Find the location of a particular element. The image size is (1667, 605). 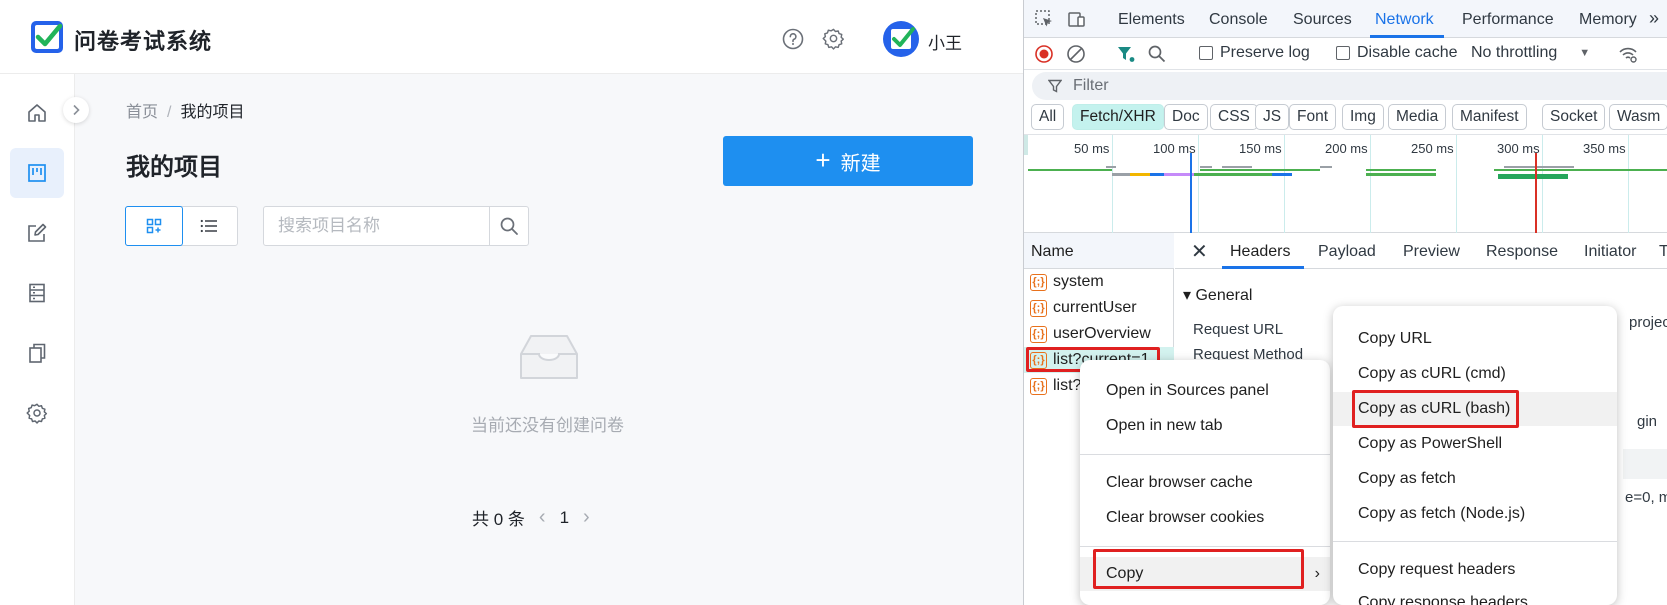

tab-network: Network is located at coordinates (1404, 20).